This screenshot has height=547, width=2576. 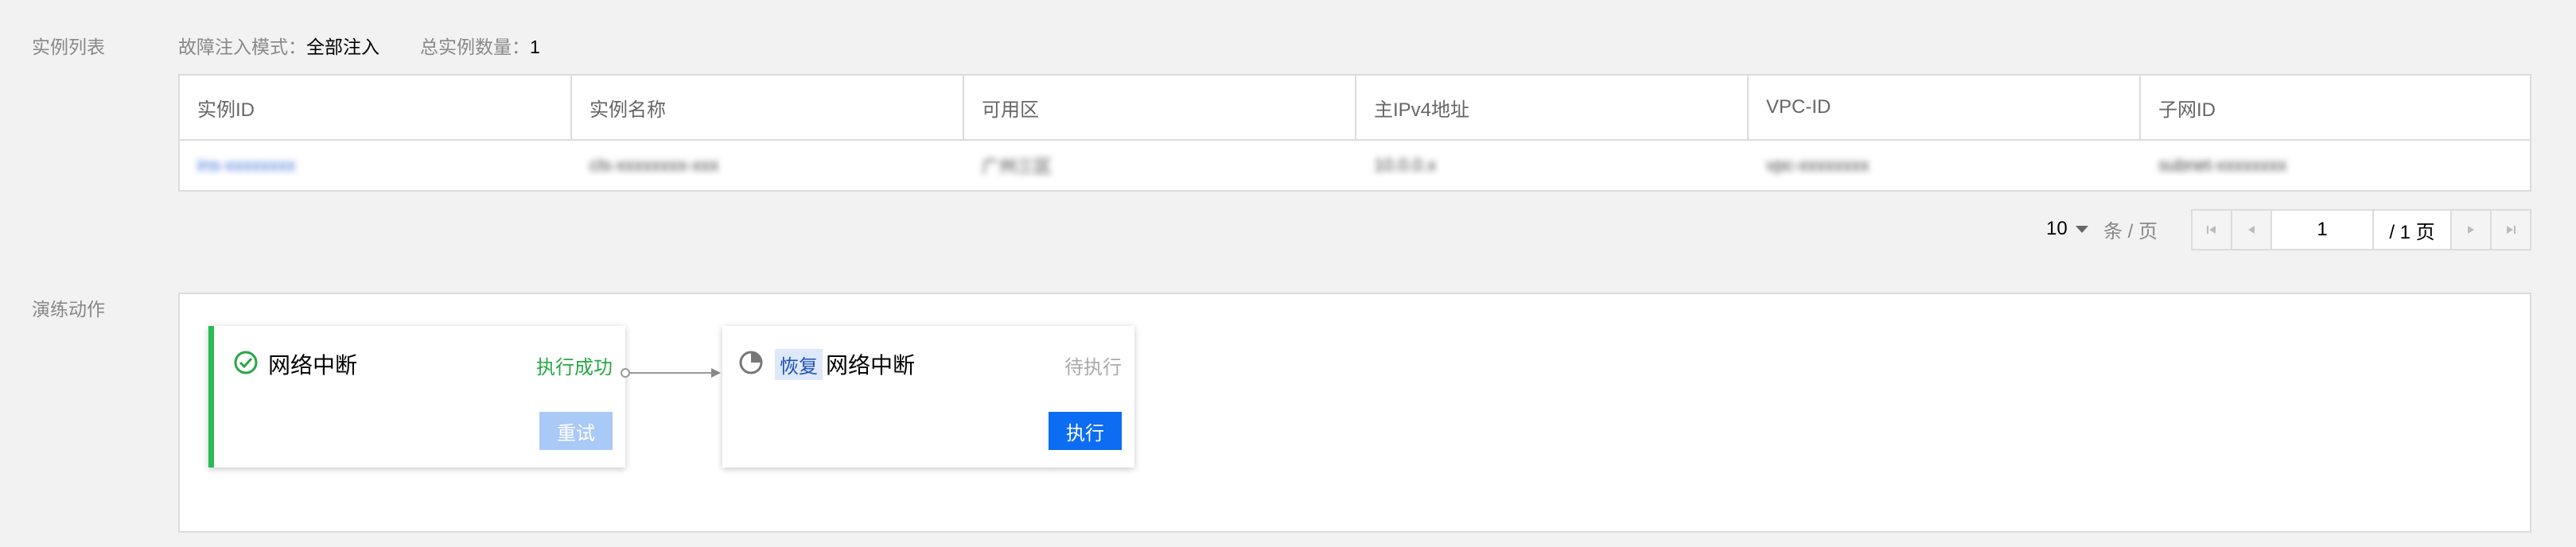 What do you see at coordinates (535, 47) in the screenshot?
I see `instance-count-value: 1` at bounding box center [535, 47].